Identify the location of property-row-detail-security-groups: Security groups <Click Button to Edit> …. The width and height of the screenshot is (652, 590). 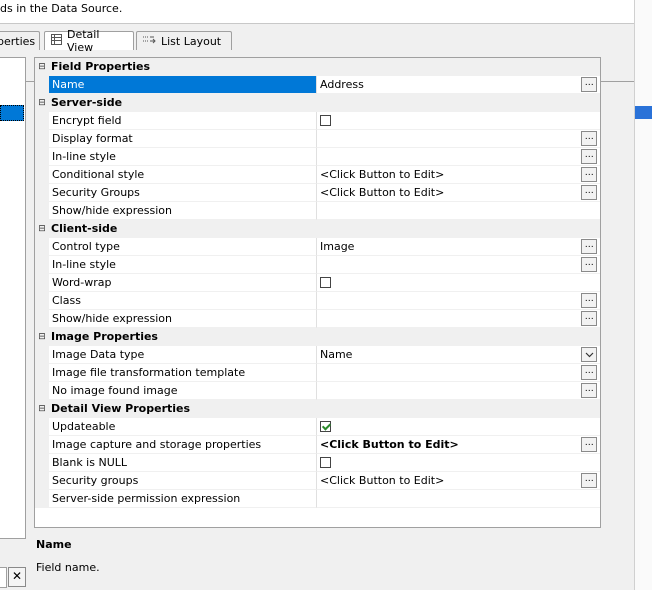
(317, 481).